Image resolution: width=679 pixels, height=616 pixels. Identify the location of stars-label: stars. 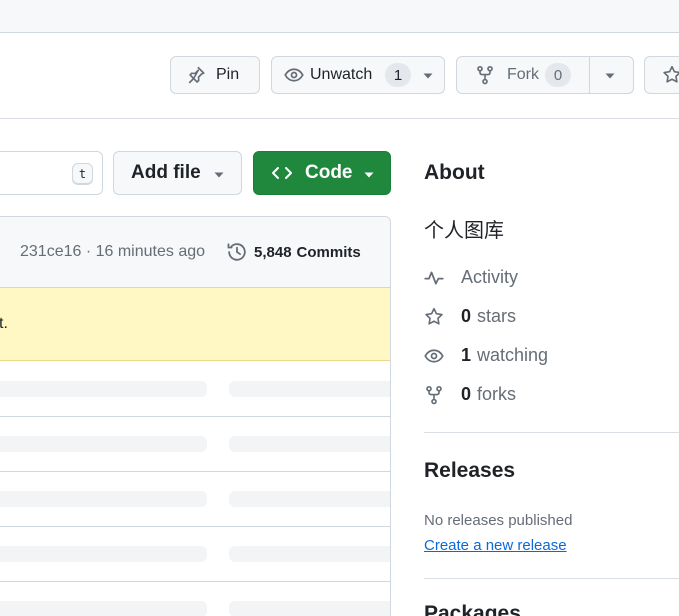
(497, 316).